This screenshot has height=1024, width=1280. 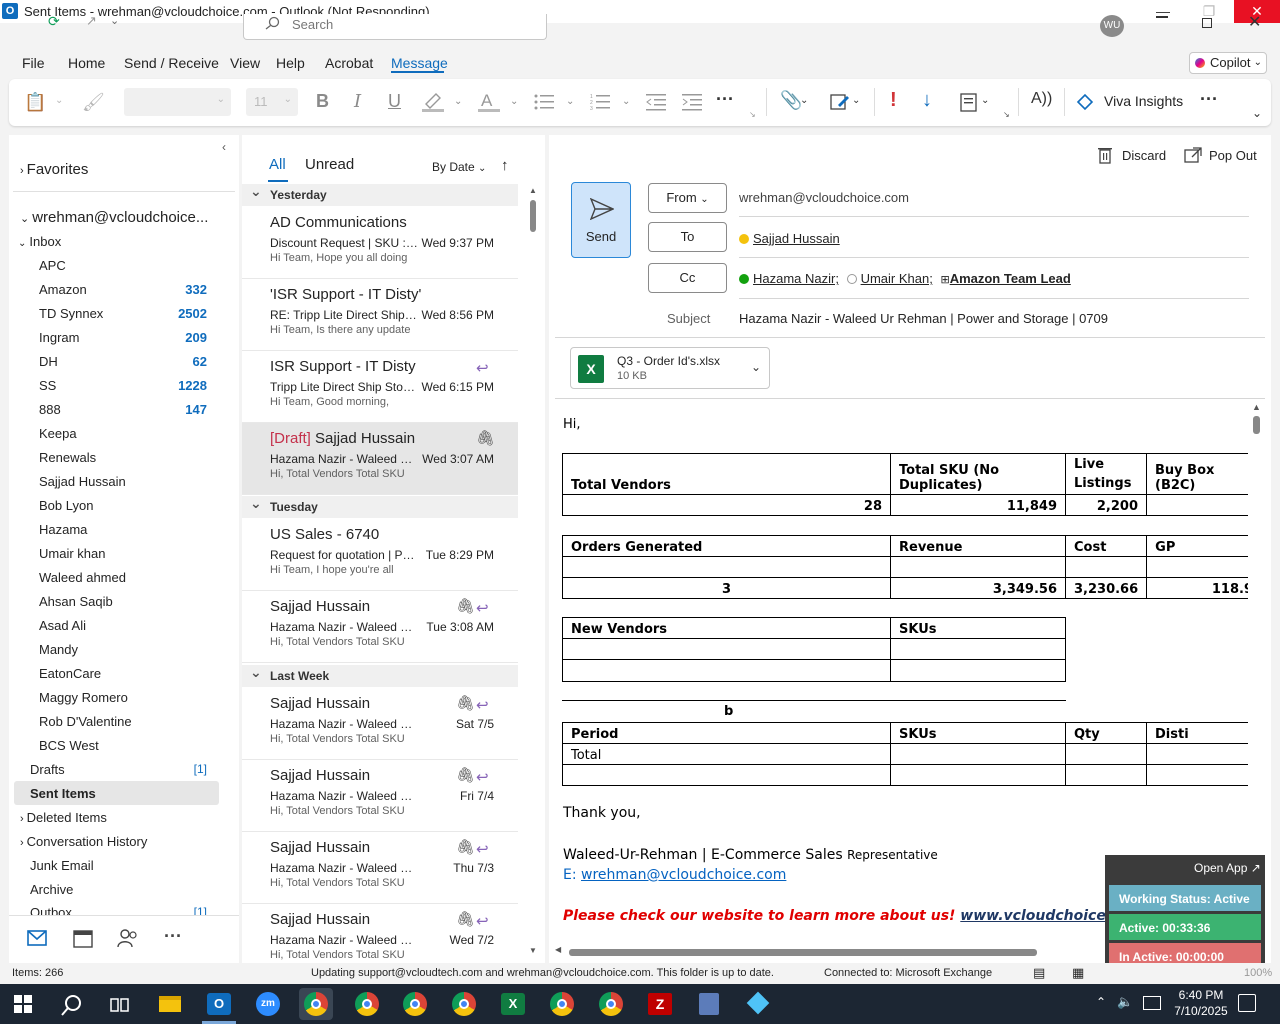 What do you see at coordinates (170, 1004) in the screenshot?
I see `file-explorer-icon` at bounding box center [170, 1004].